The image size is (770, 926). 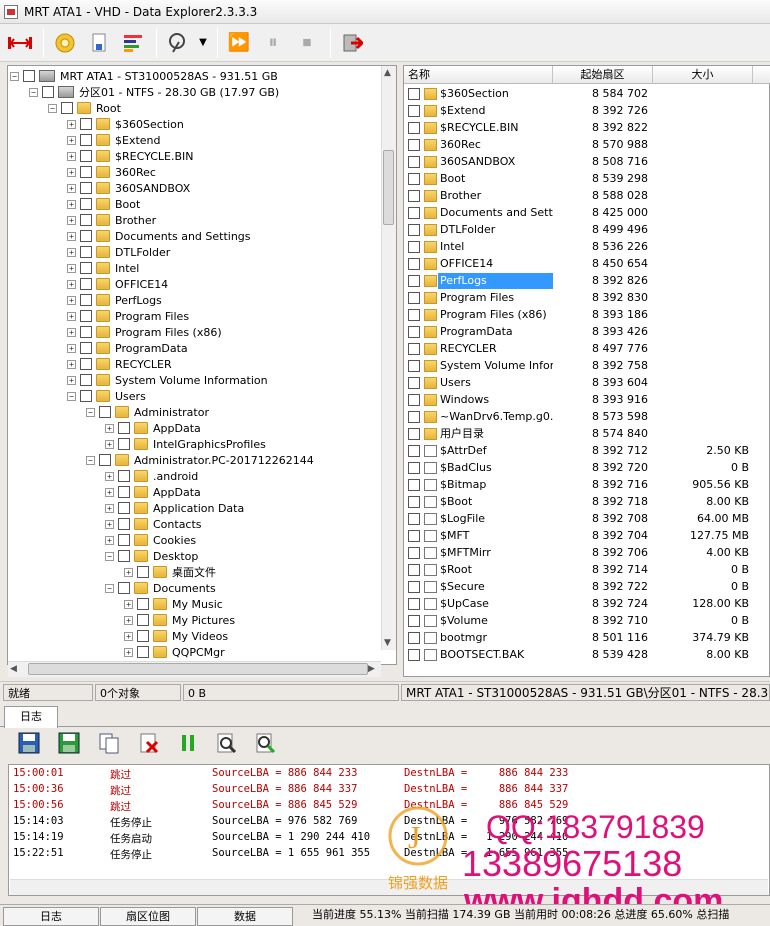 What do you see at coordinates (109, 745) in the screenshot?
I see `copy-log-icon` at bounding box center [109, 745].